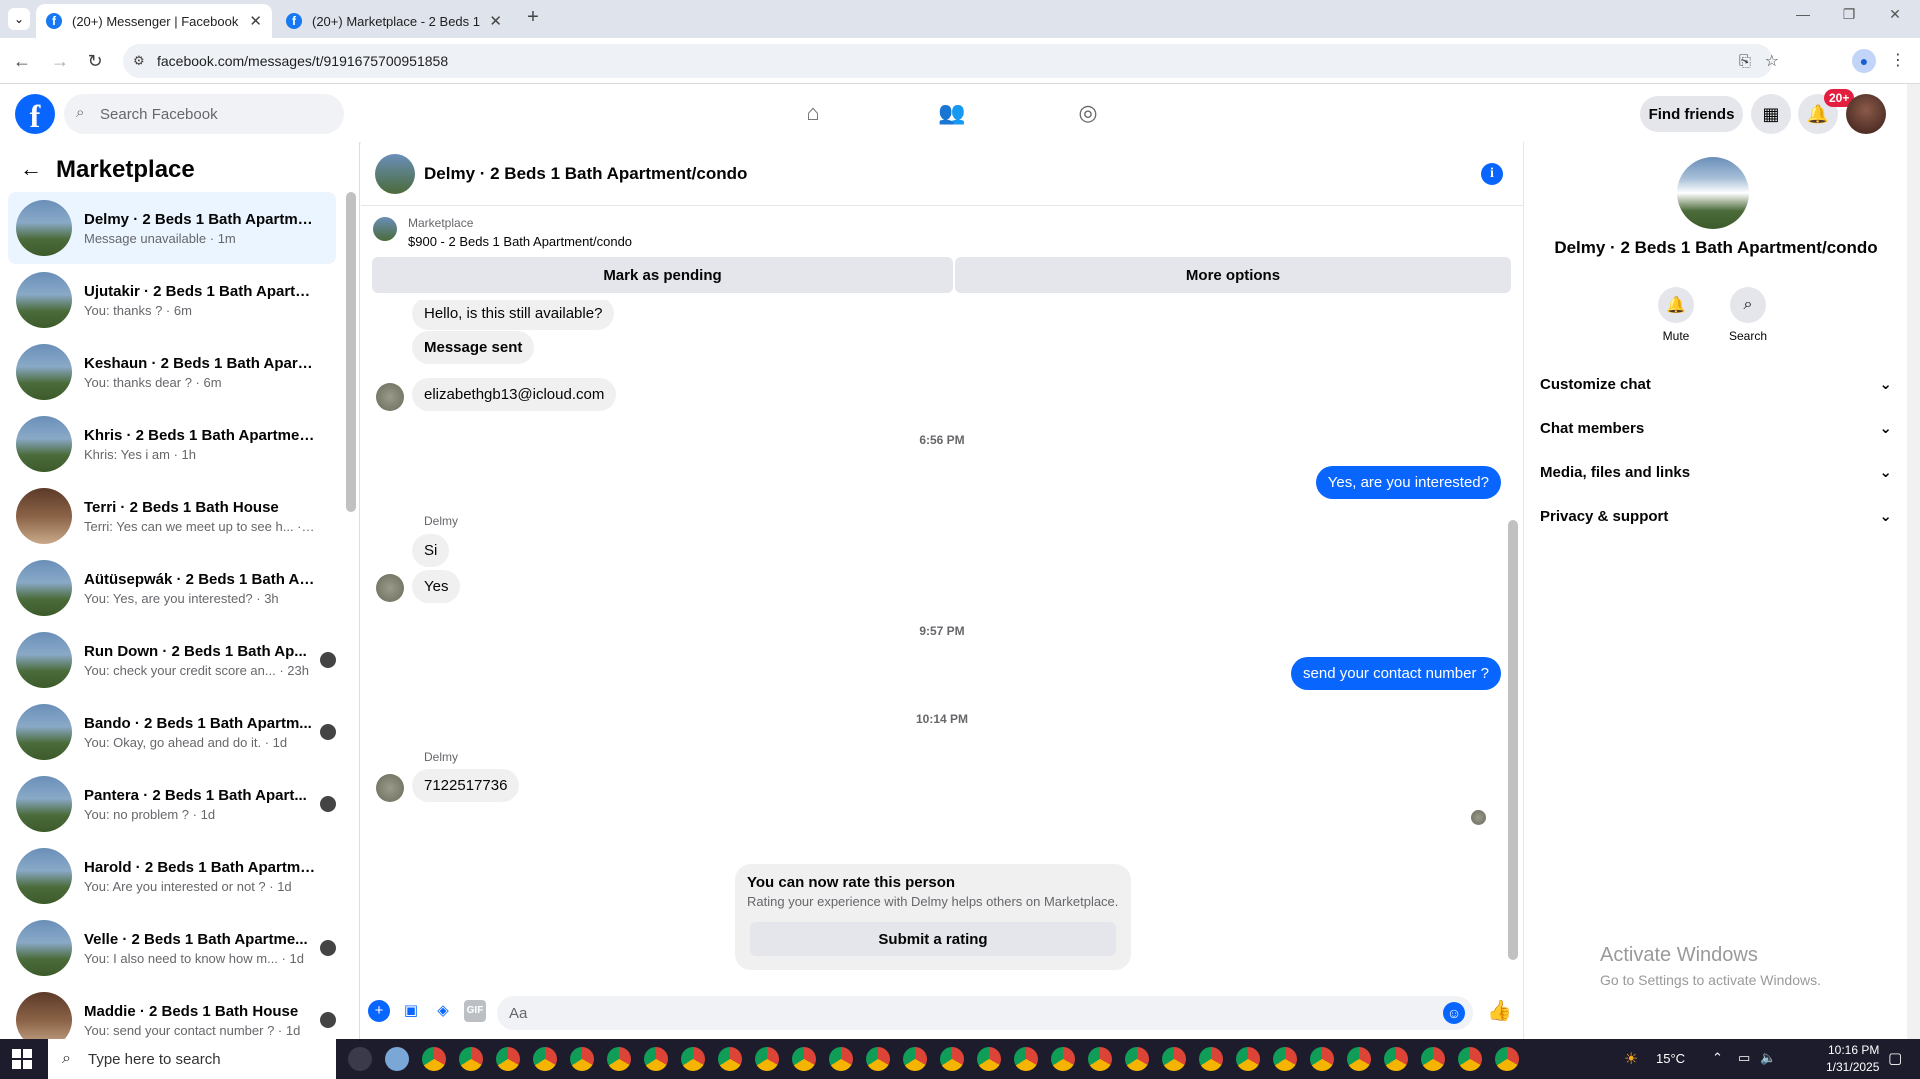 The height and width of the screenshot is (1079, 1920). Describe the element at coordinates (1748, 315) in the screenshot. I see `search-conversation-button: ⌕ Search` at that location.